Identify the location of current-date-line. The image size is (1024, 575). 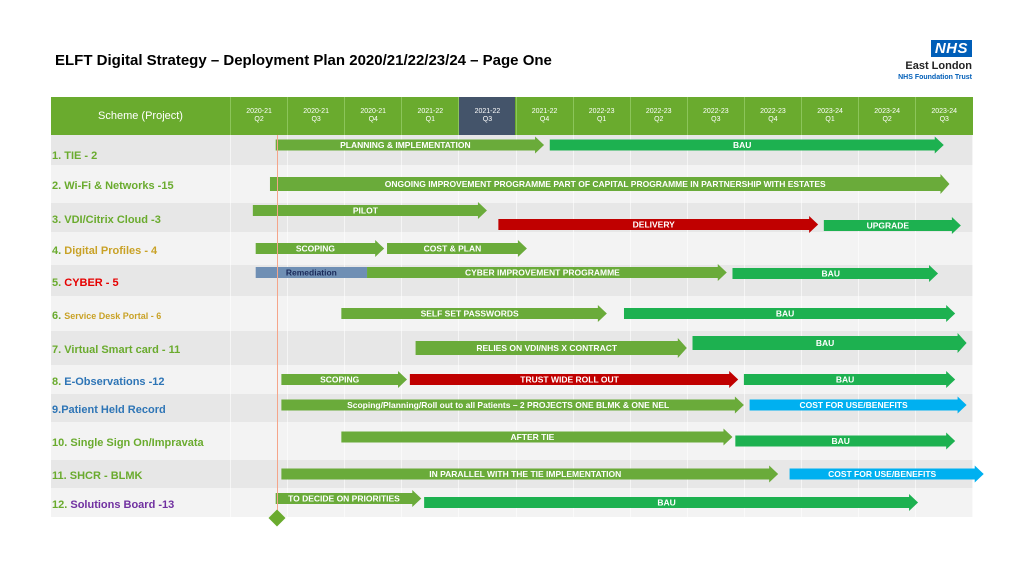
(277, 326).